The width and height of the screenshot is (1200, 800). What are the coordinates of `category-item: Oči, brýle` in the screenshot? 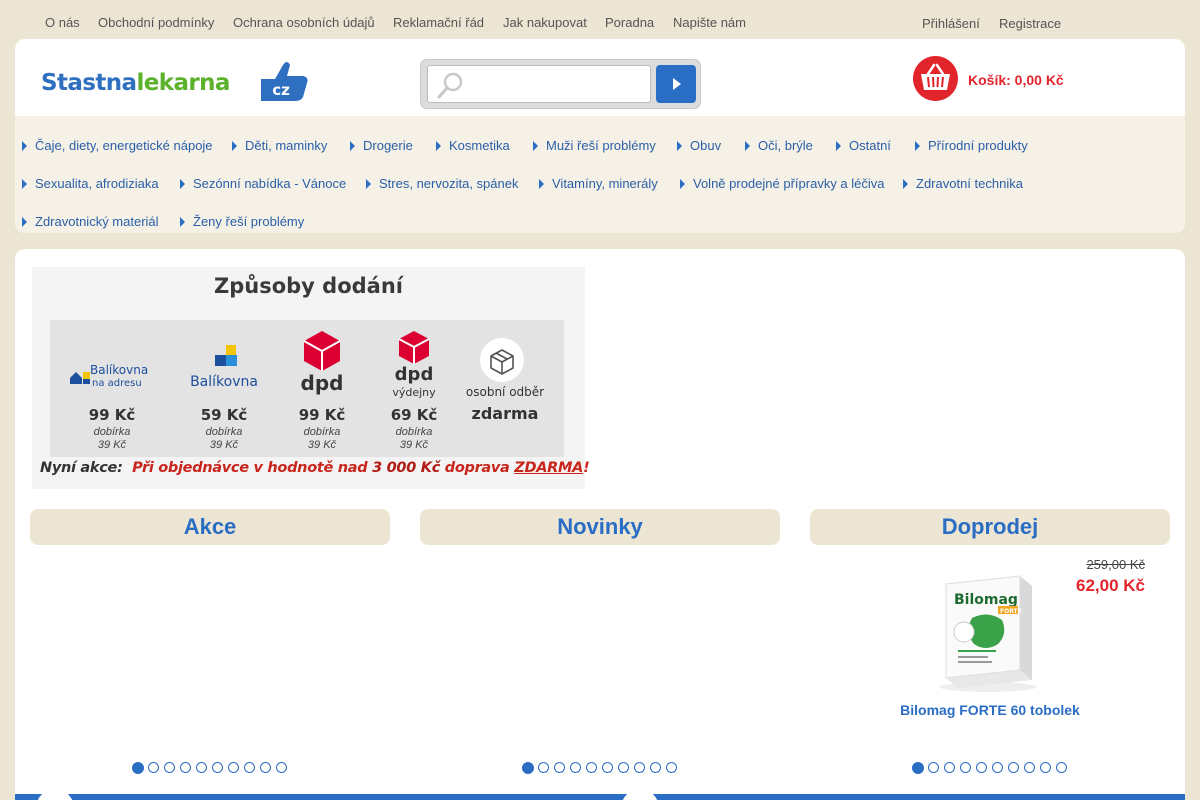 It's located at (779, 145).